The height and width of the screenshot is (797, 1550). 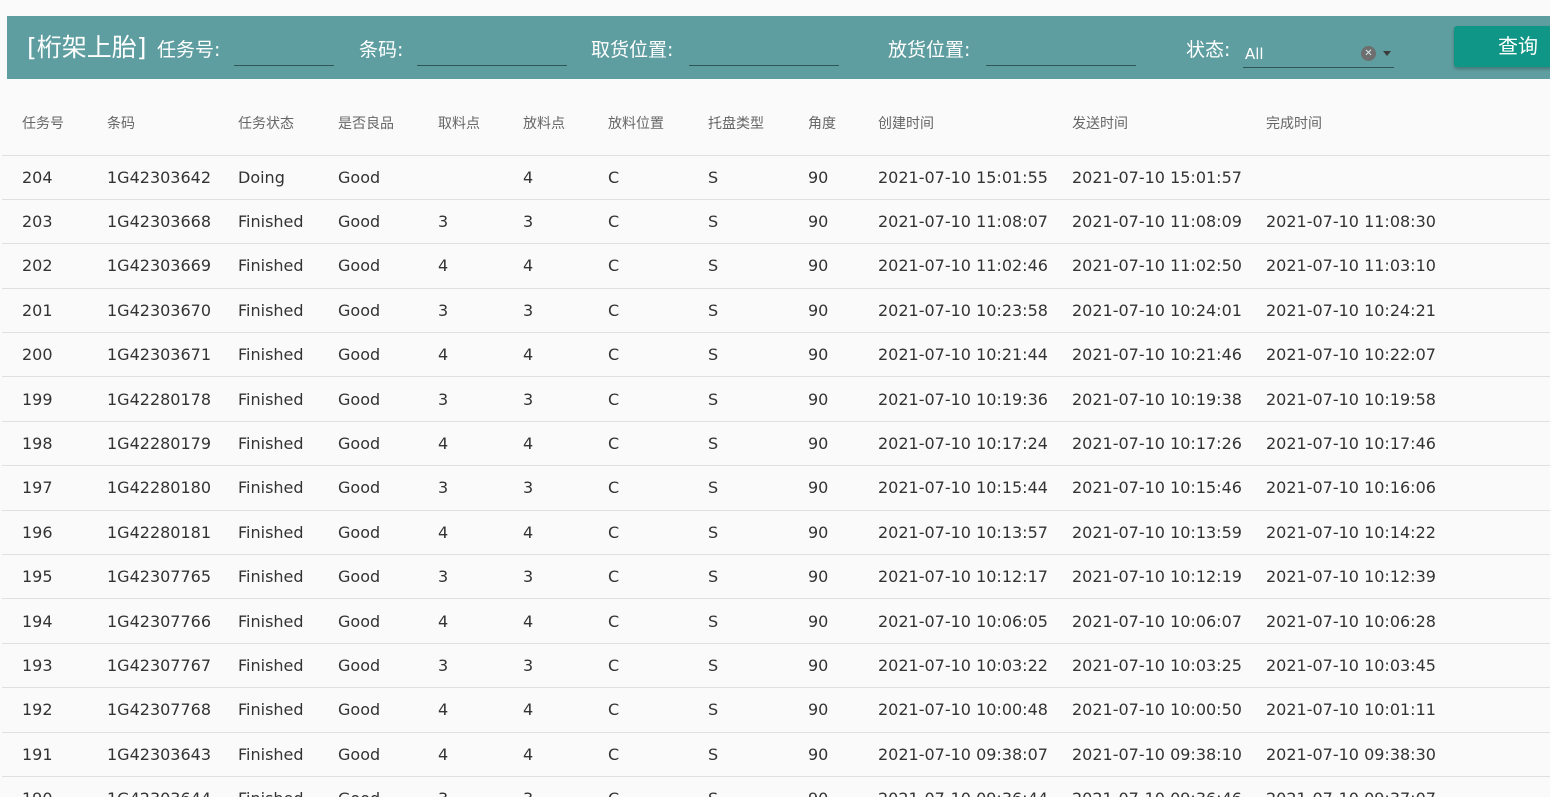 What do you see at coordinates (44, 266) in the screenshot?
I see `cell-task-no: 202` at bounding box center [44, 266].